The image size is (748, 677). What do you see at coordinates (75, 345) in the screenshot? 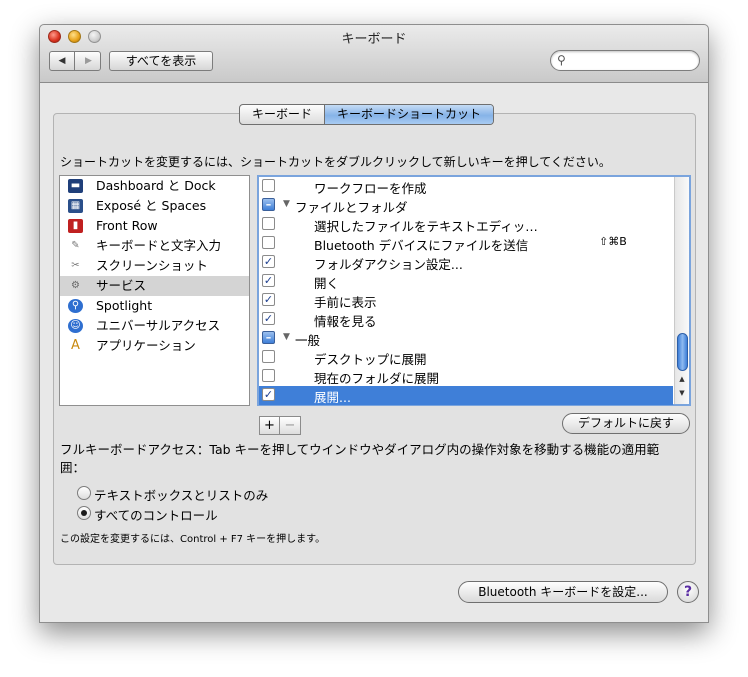
I see `applications-icon: A` at bounding box center [75, 345].